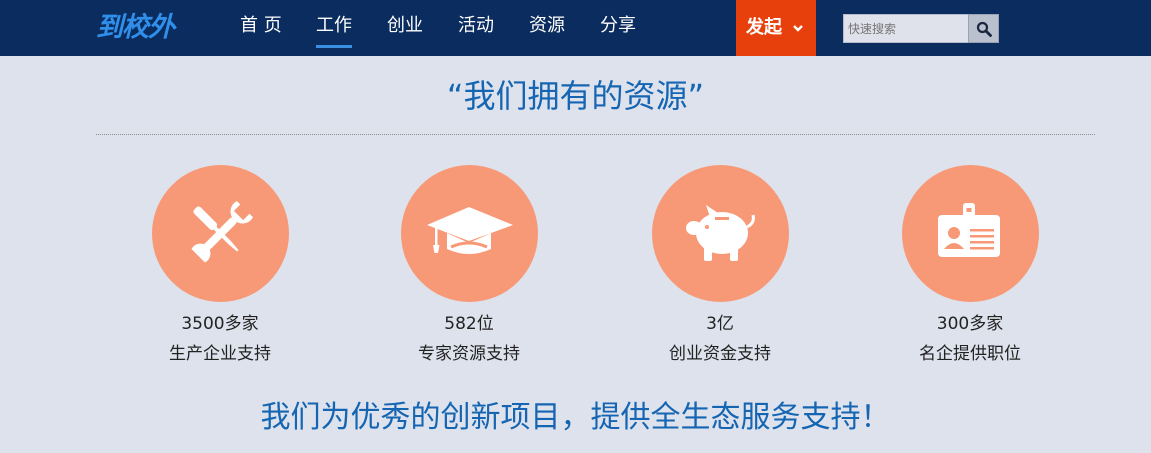  What do you see at coordinates (334, 28) in the screenshot?
I see `nav-work: 工作` at bounding box center [334, 28].